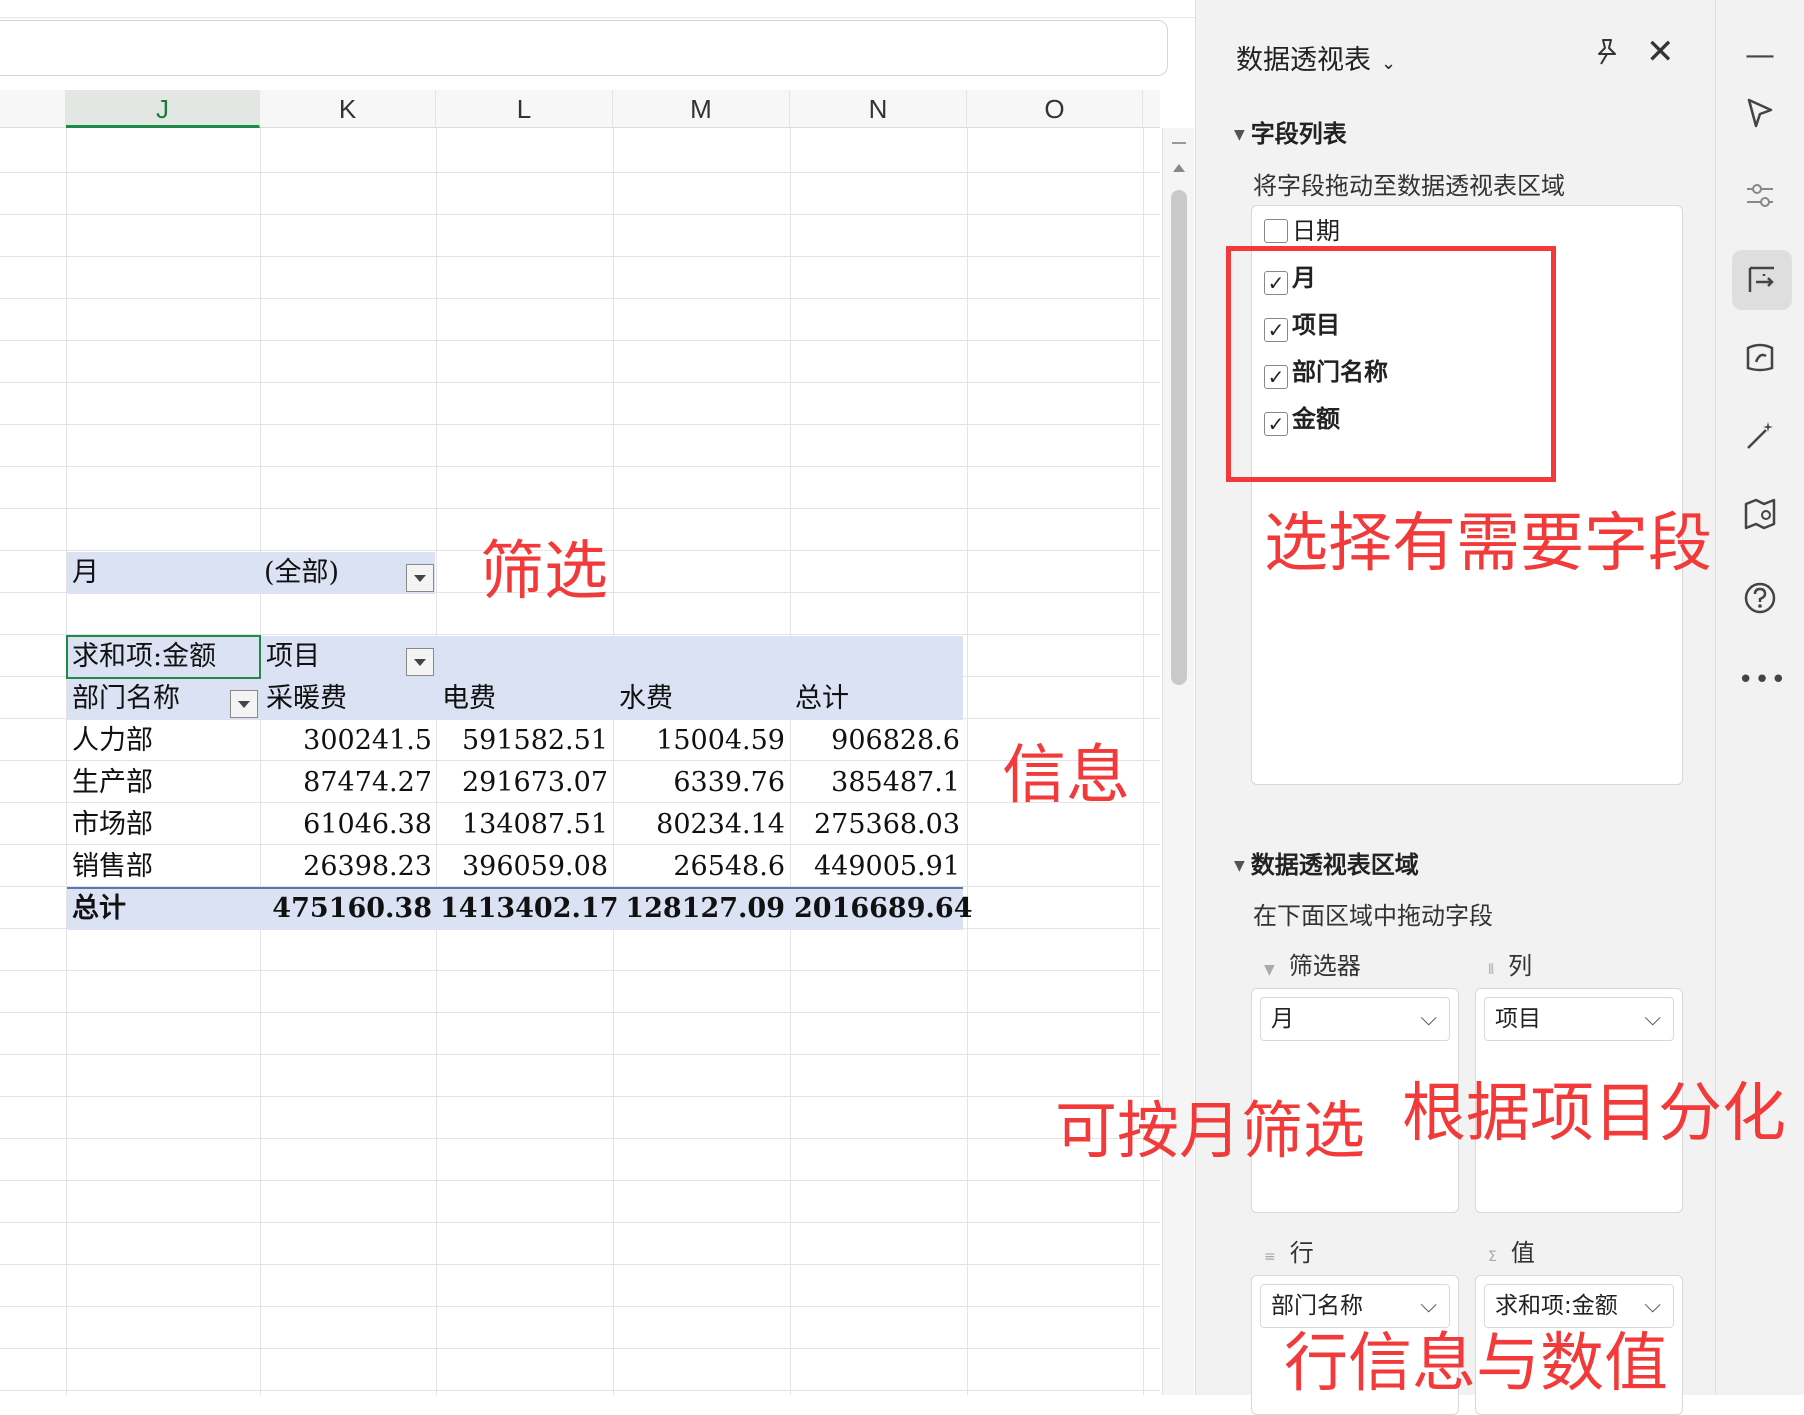  I want to click on pane-title: 数据透视表 ⌄, so click(1316, 57).